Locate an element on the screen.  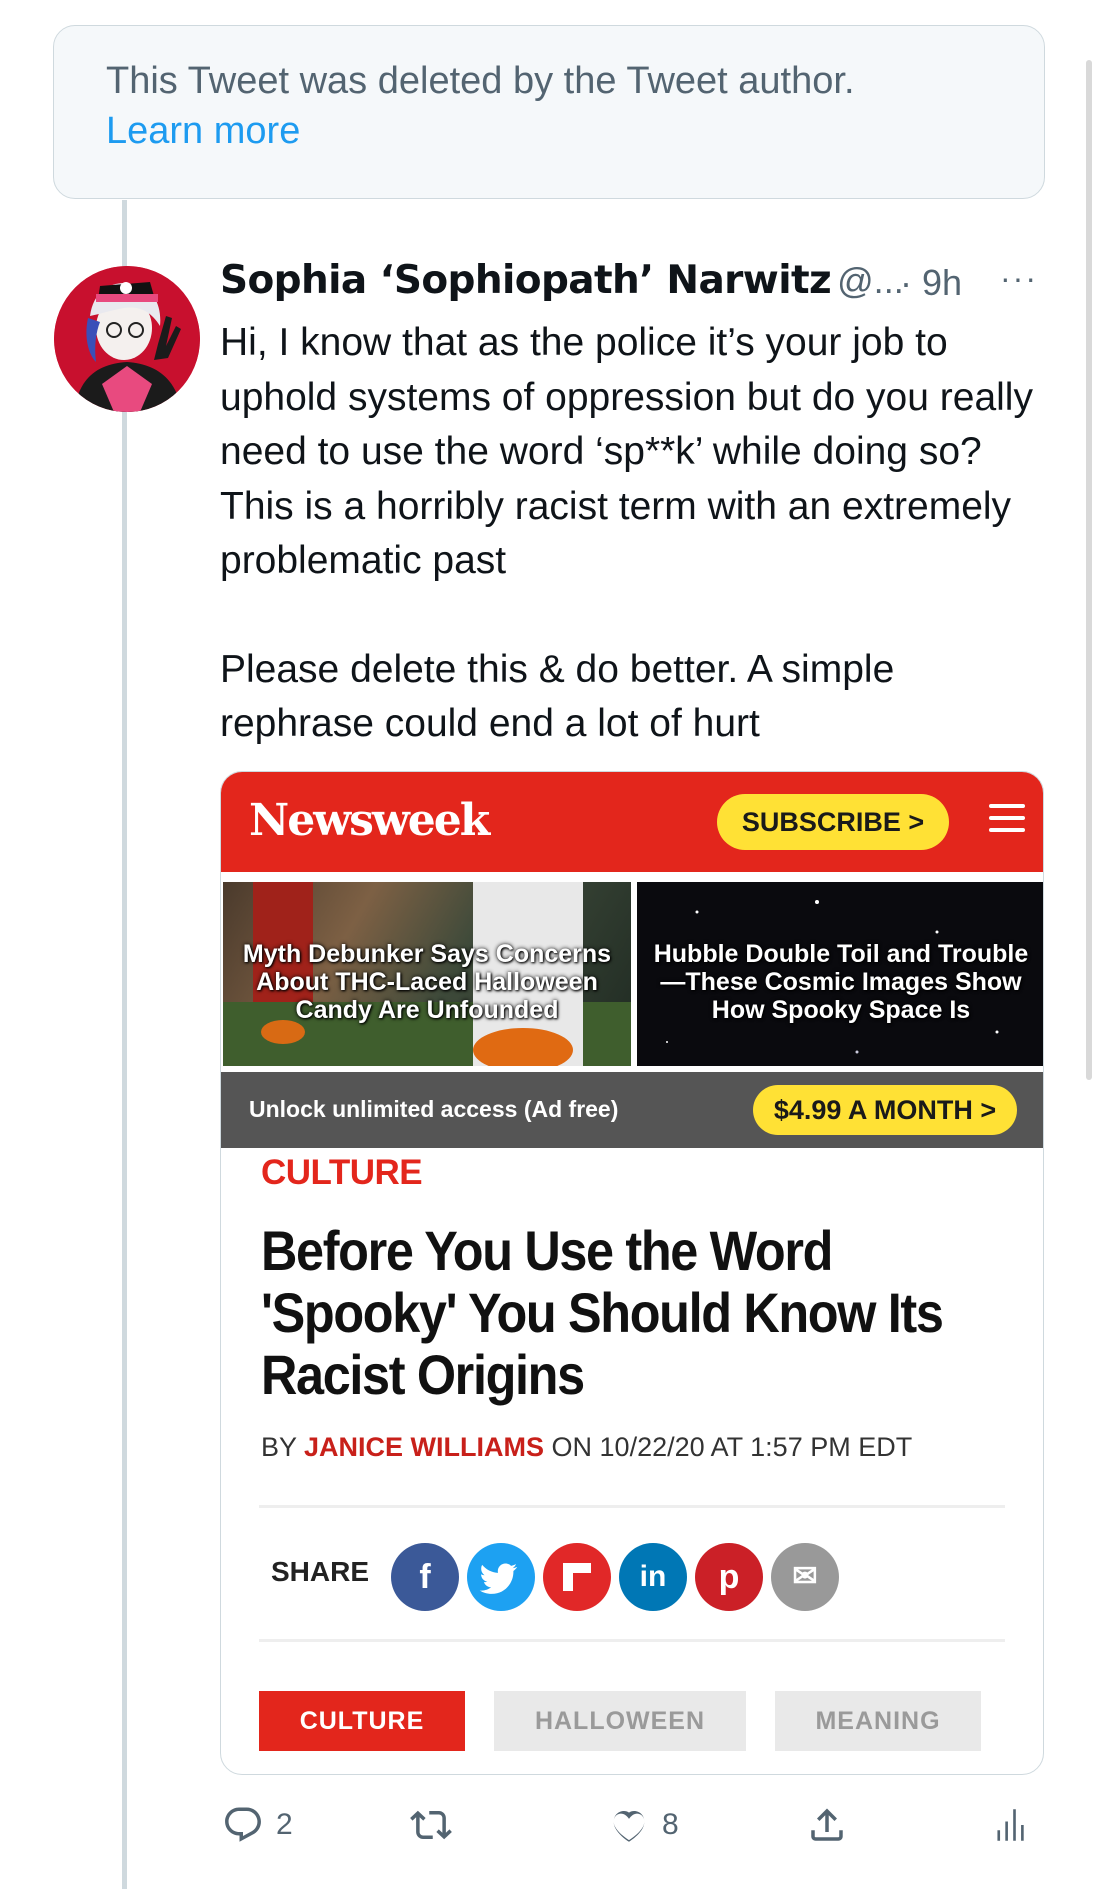
author-name: Sophia ‘Sophiopath’ Narwitz is located at coordinates (526, 280).